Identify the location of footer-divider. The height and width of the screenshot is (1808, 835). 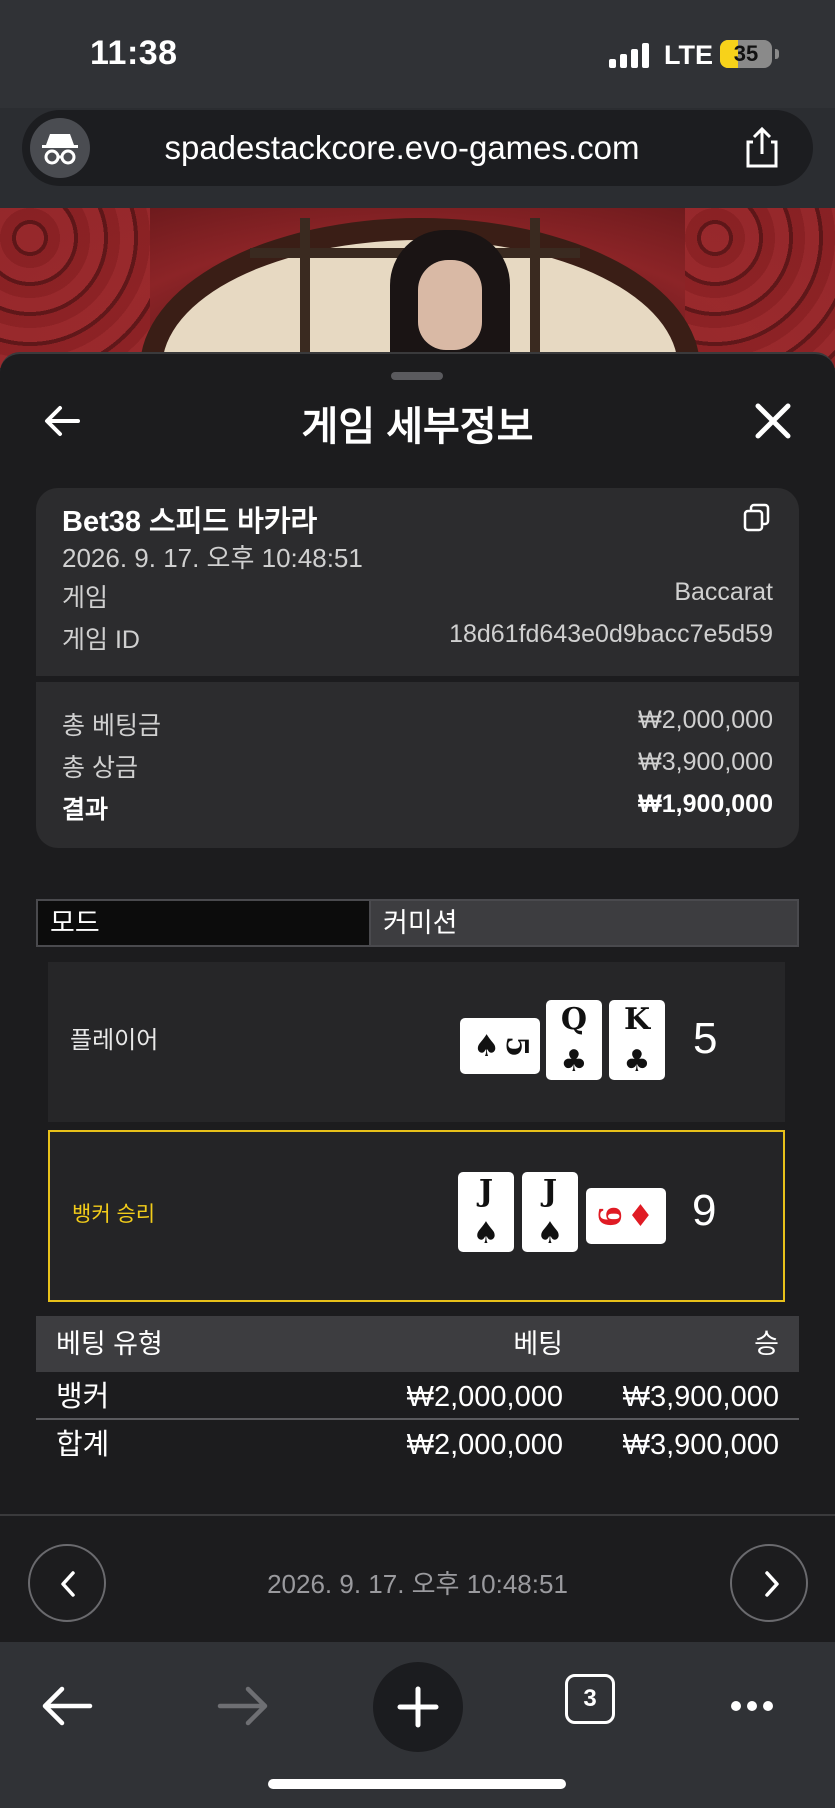
(417, 1515).